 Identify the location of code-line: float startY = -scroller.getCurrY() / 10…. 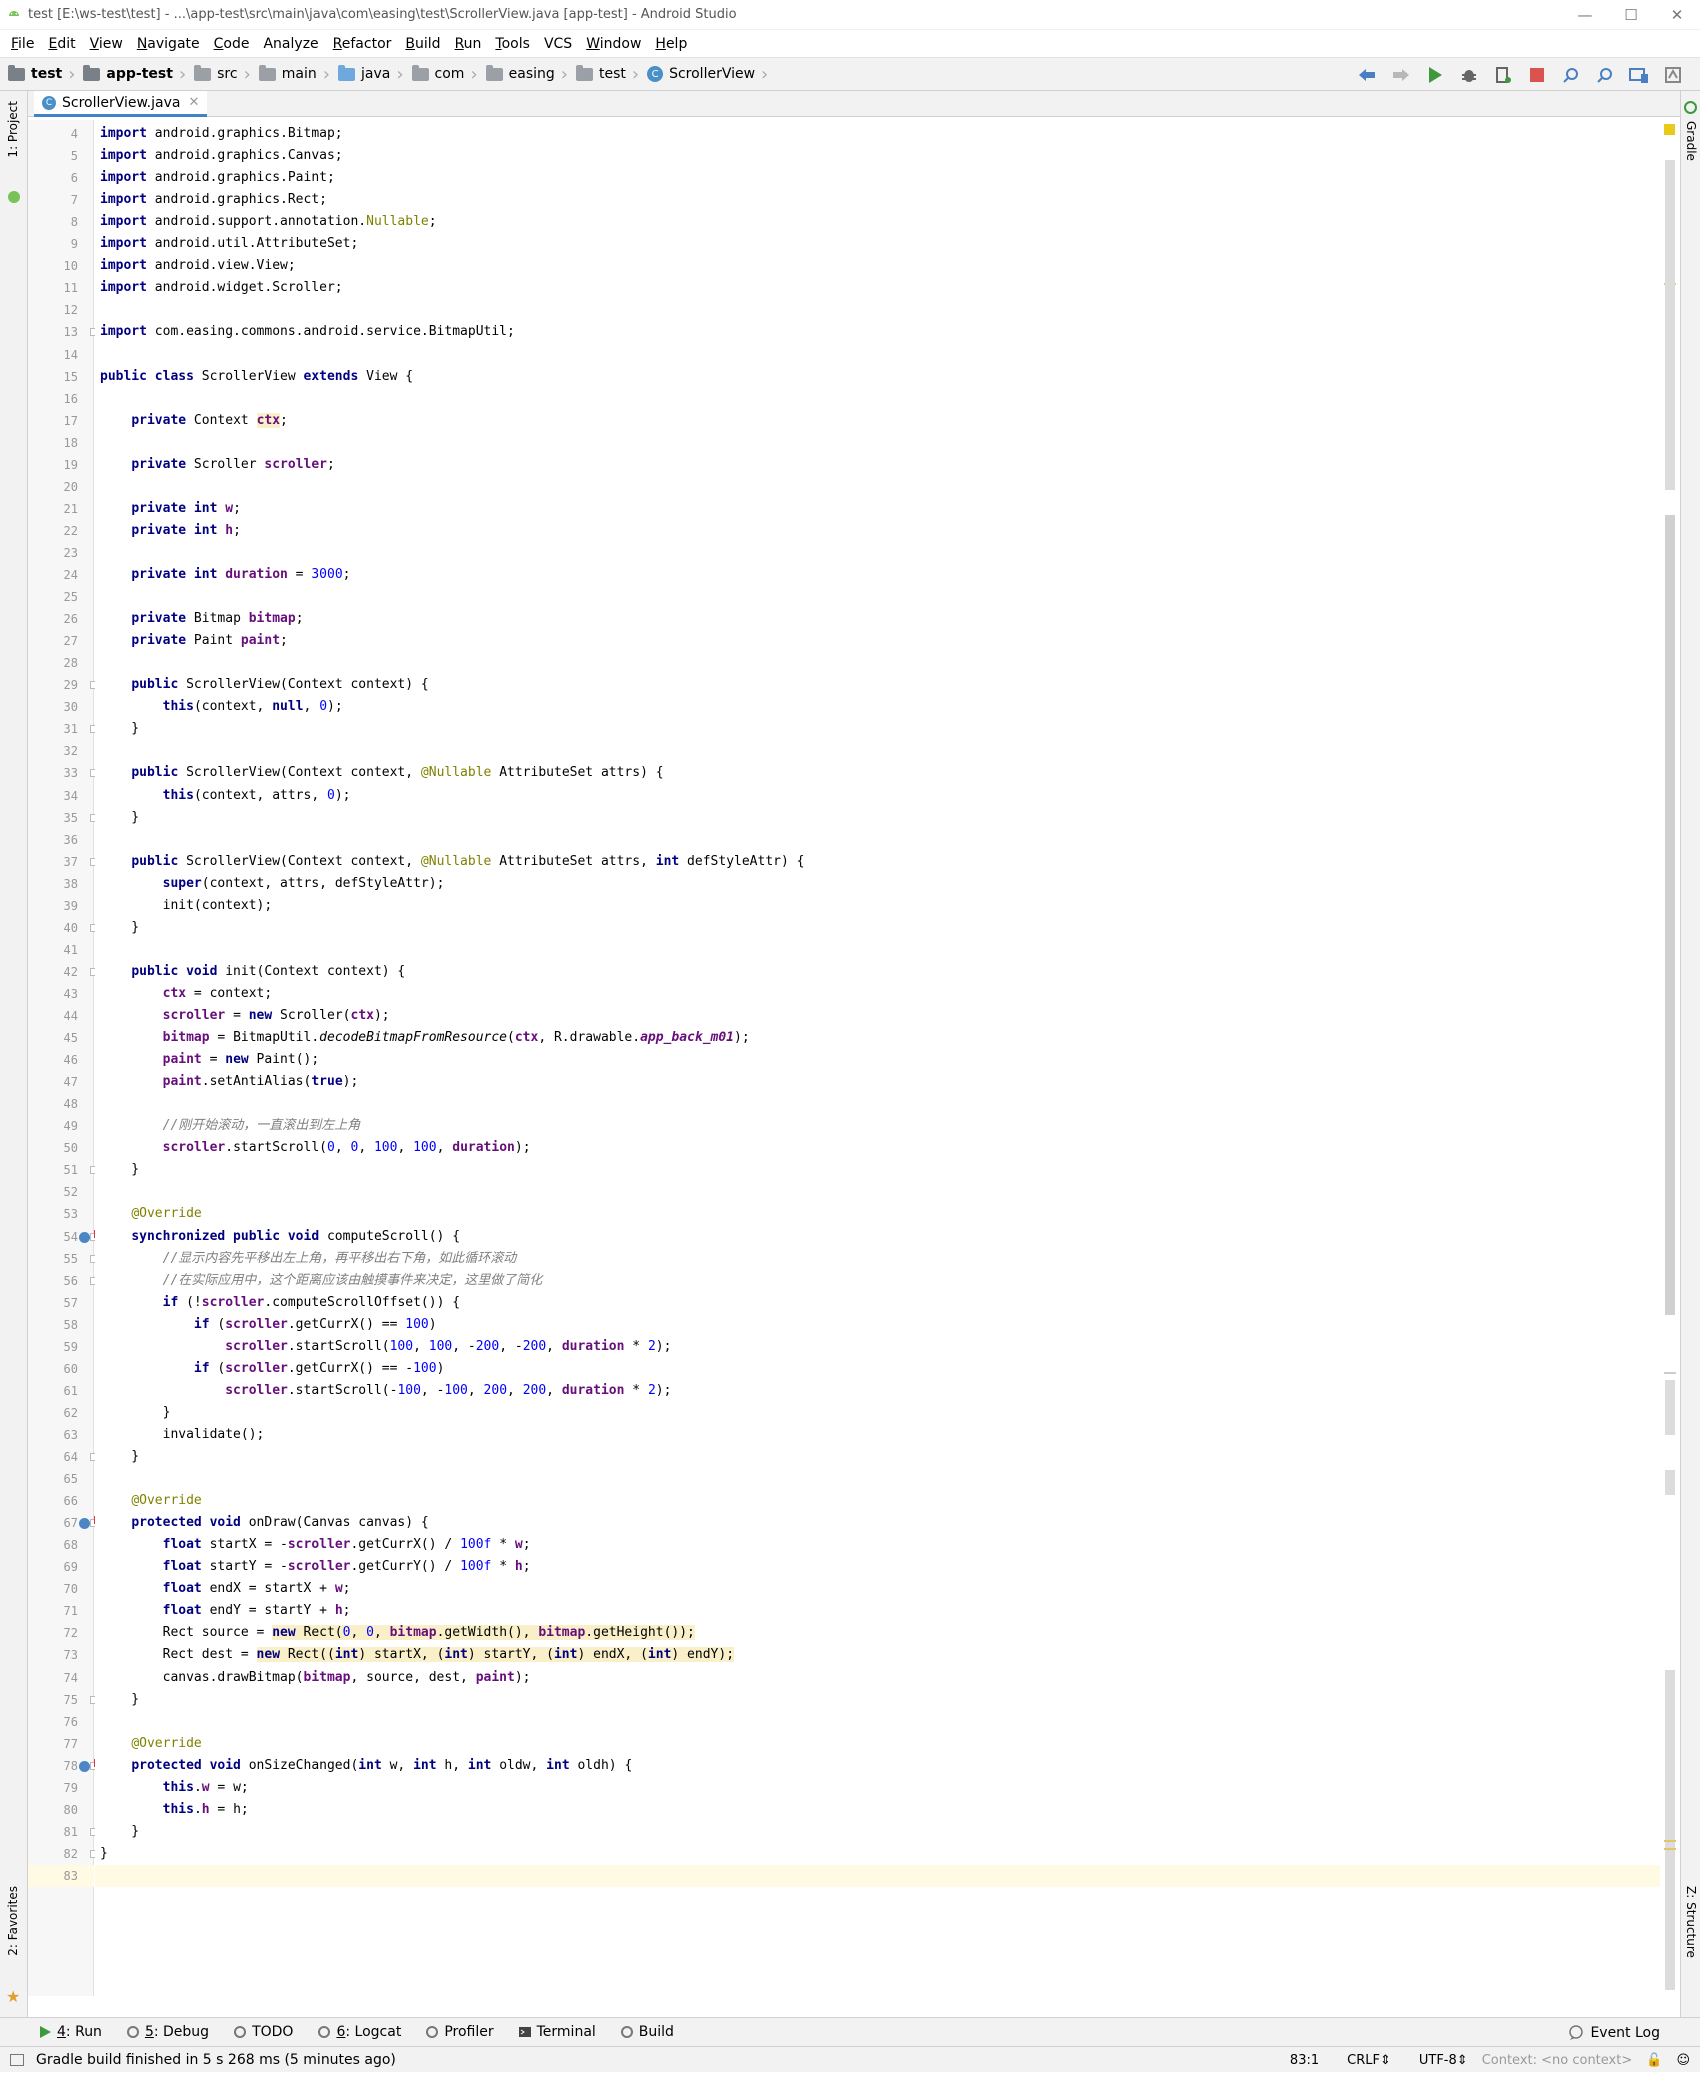
(877, 1567).